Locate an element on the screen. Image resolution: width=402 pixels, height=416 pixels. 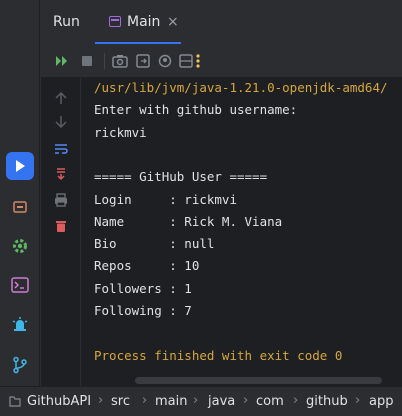
breadcrumb-item: java is located at coordinates (221, 401).